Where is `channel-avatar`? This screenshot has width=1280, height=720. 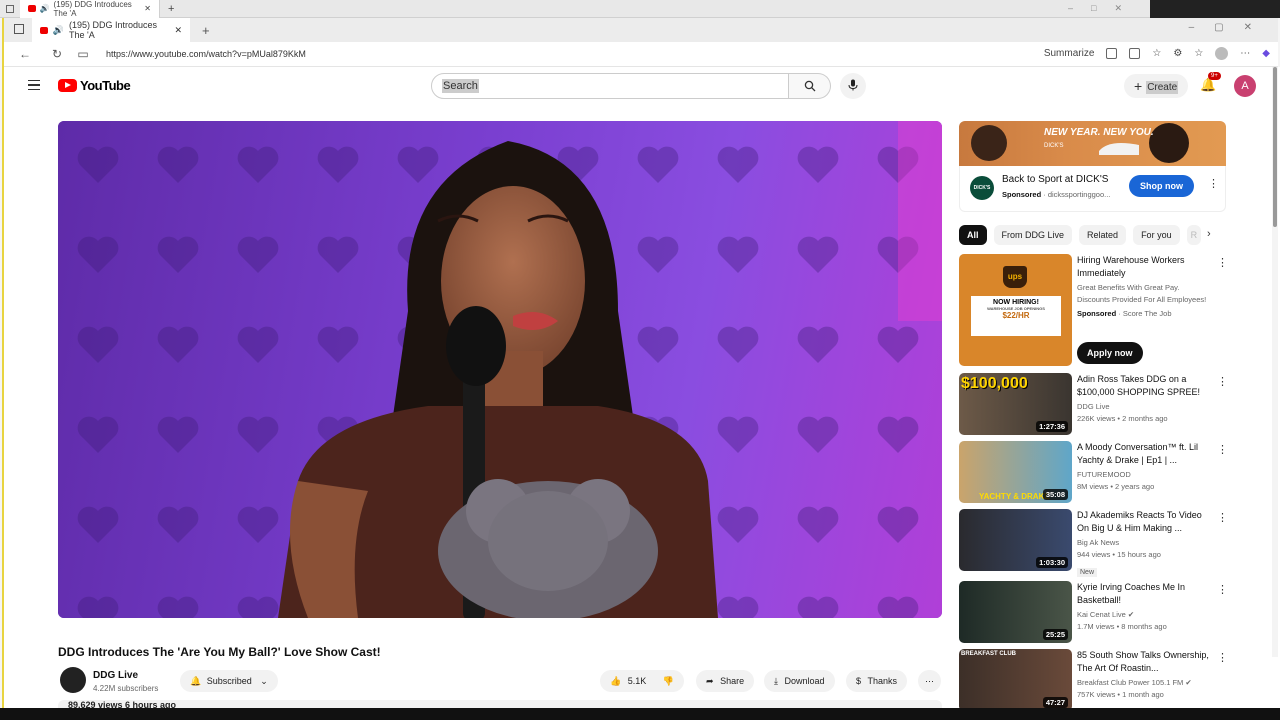
channel-avatar is located at coordinates (73, 680).